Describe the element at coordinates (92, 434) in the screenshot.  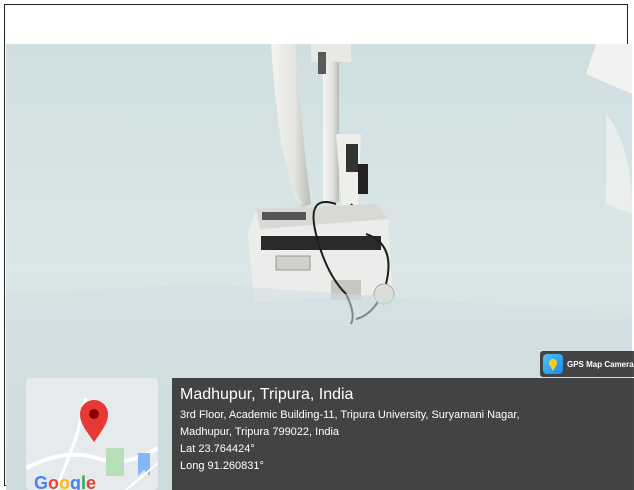
I see `map-thumbnail: Google` at that location.